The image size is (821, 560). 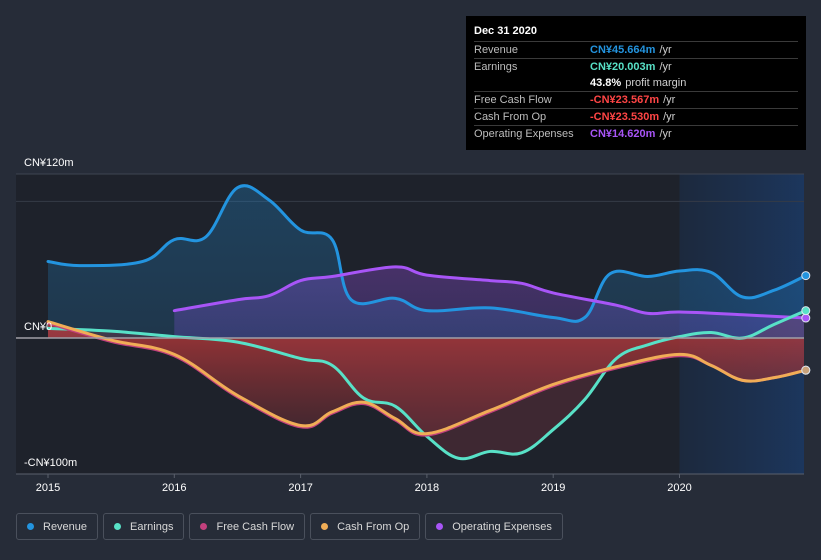 I want to click on legend-label: Earnings, so click(x=152, y=526).